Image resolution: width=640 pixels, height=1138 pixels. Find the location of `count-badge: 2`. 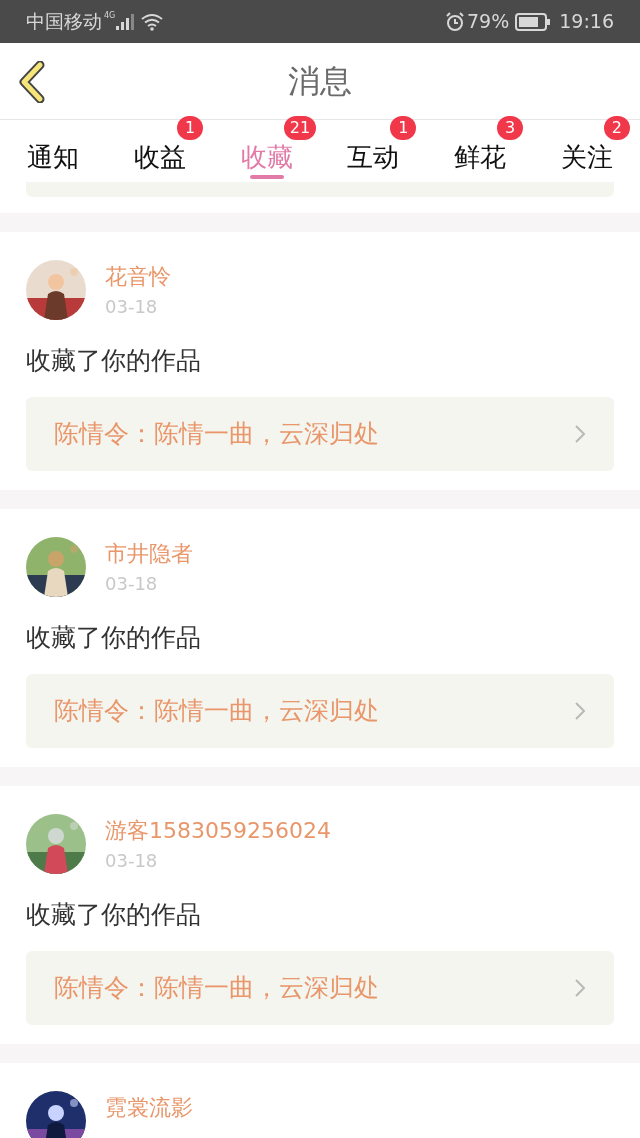

count-badge: 2 is located at coordinates (616, 128).